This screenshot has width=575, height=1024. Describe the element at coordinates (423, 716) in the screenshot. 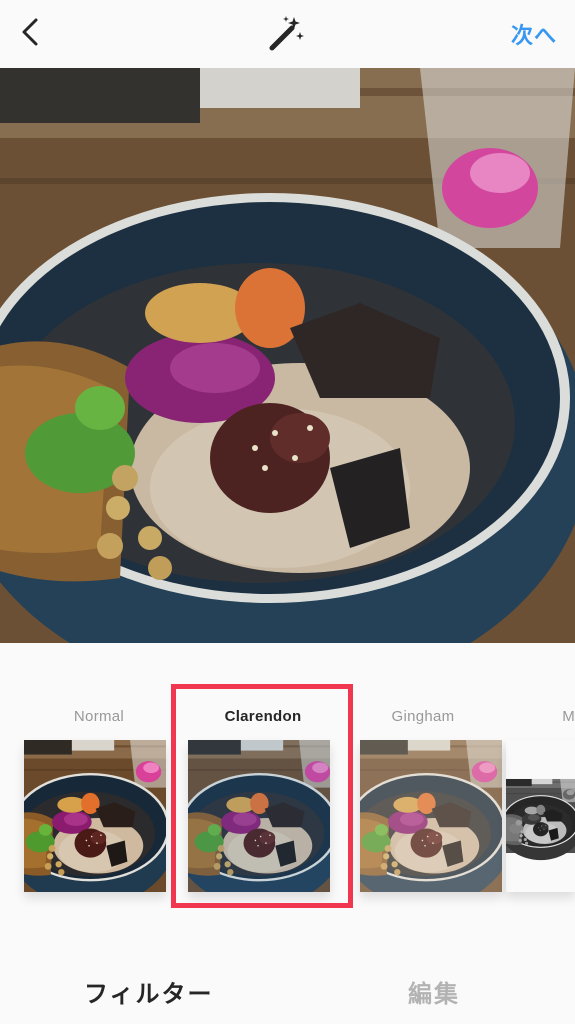

I see `filter-label: Gingham` at that location.